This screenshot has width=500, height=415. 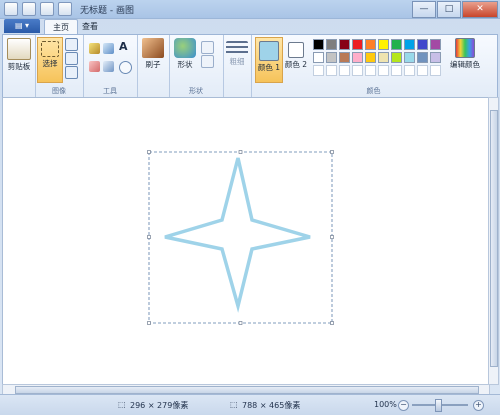 I want to click on edit-colors-button: 编辑颜色, so click(x=465, y=53).